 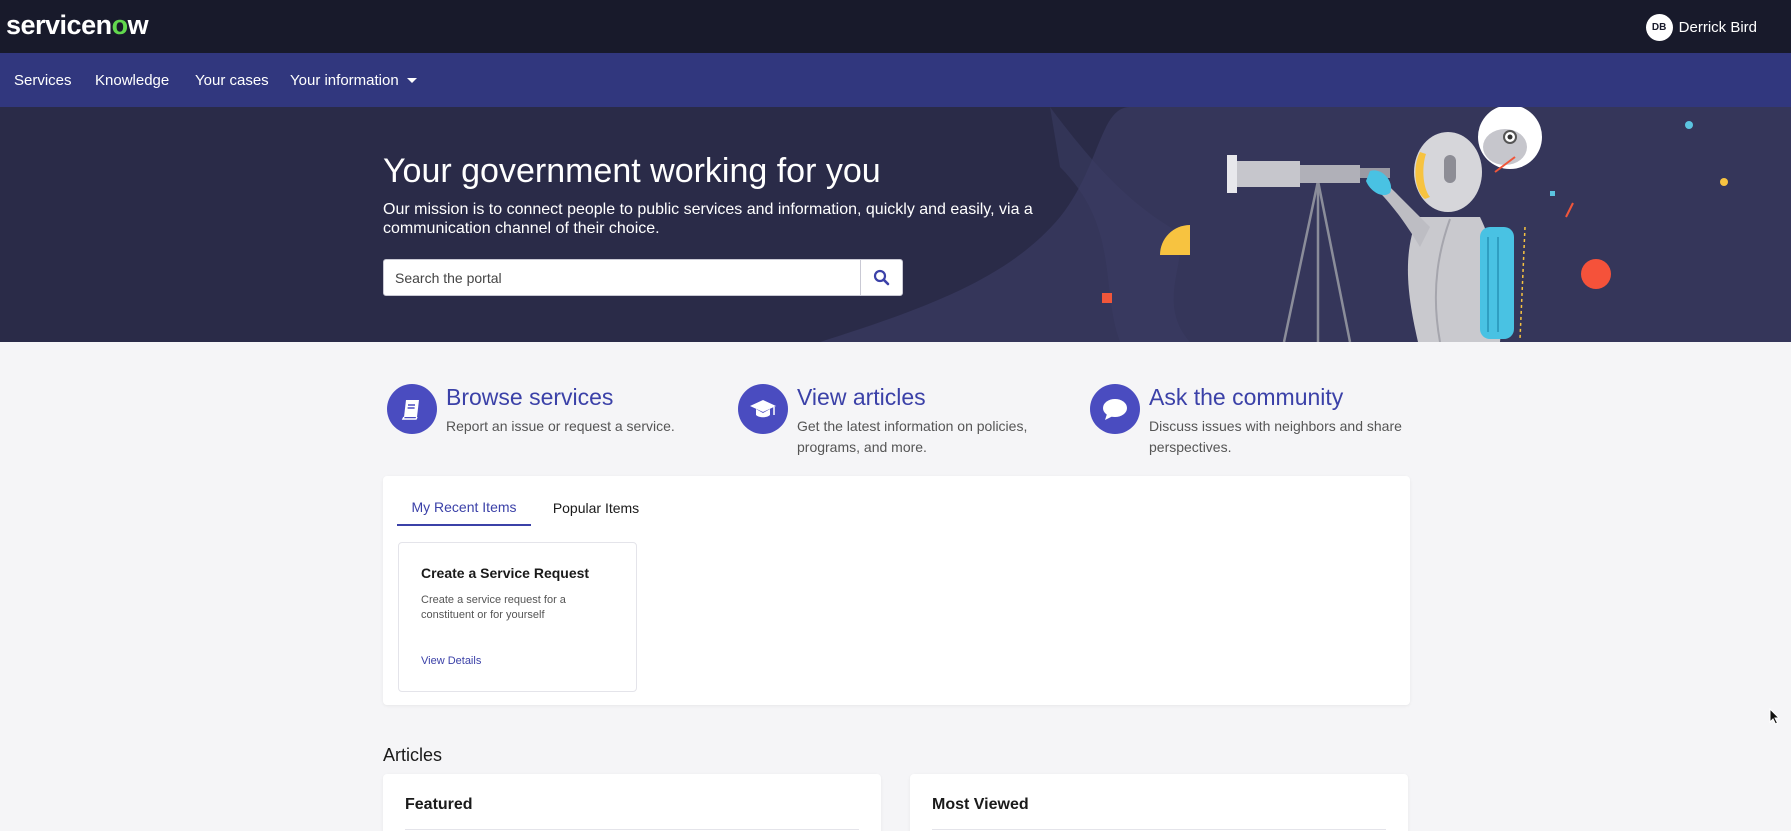 I want to click on user-name: Derrick Bird, so click(x=1718, y=27).